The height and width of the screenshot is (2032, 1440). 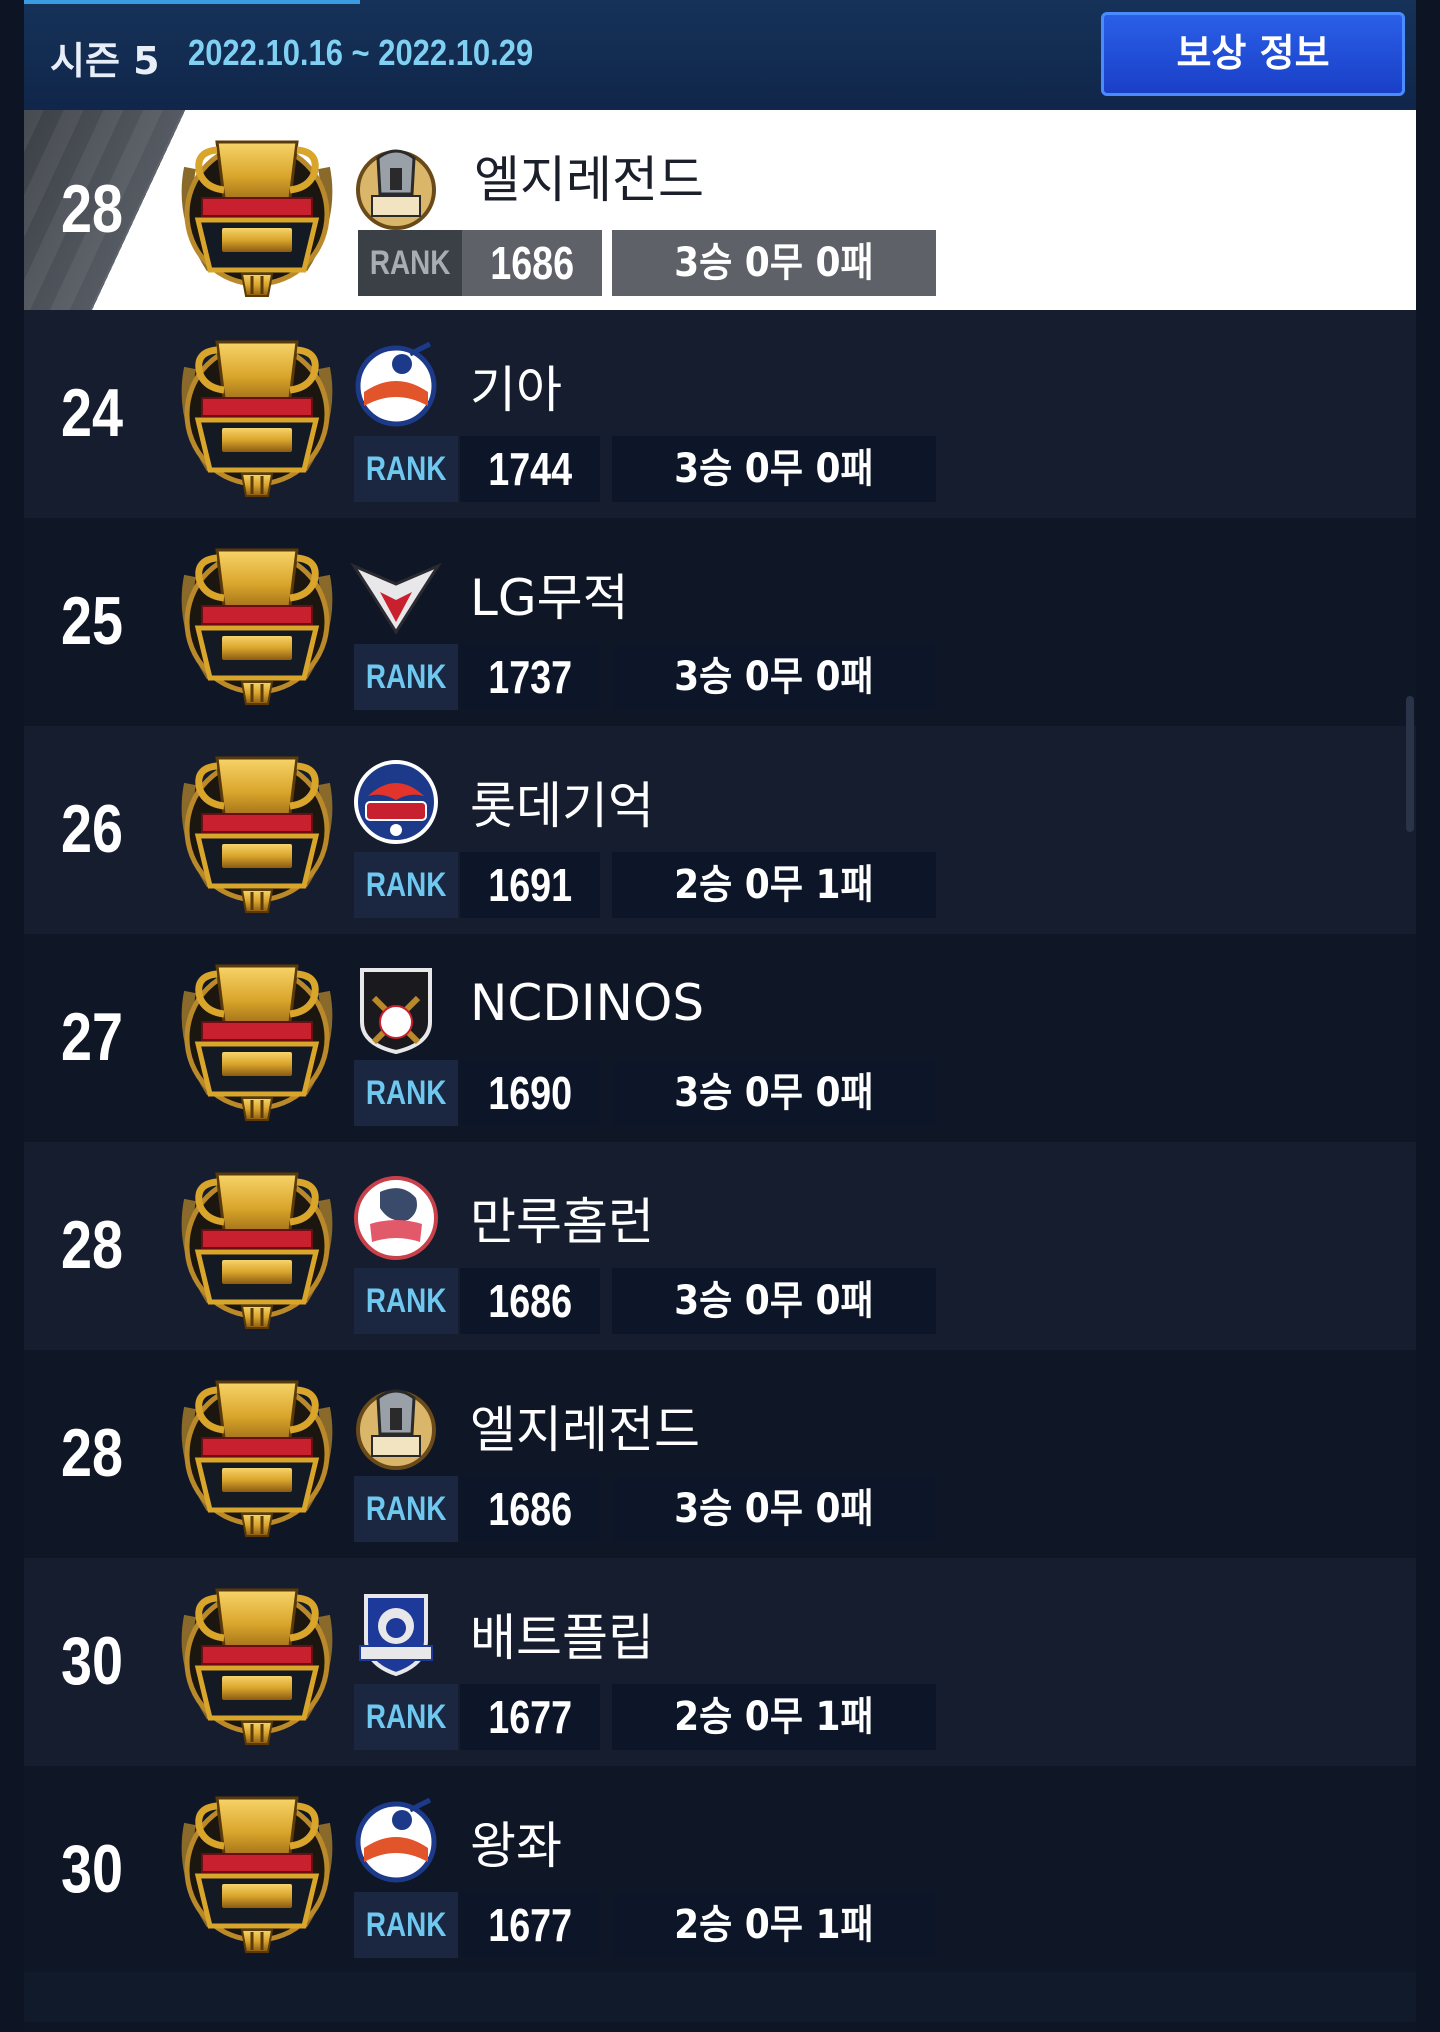 What do you see at coordinates (516, 390) in the screenshot?
I see `team-name: 기아` at bounding box center [516, 390].